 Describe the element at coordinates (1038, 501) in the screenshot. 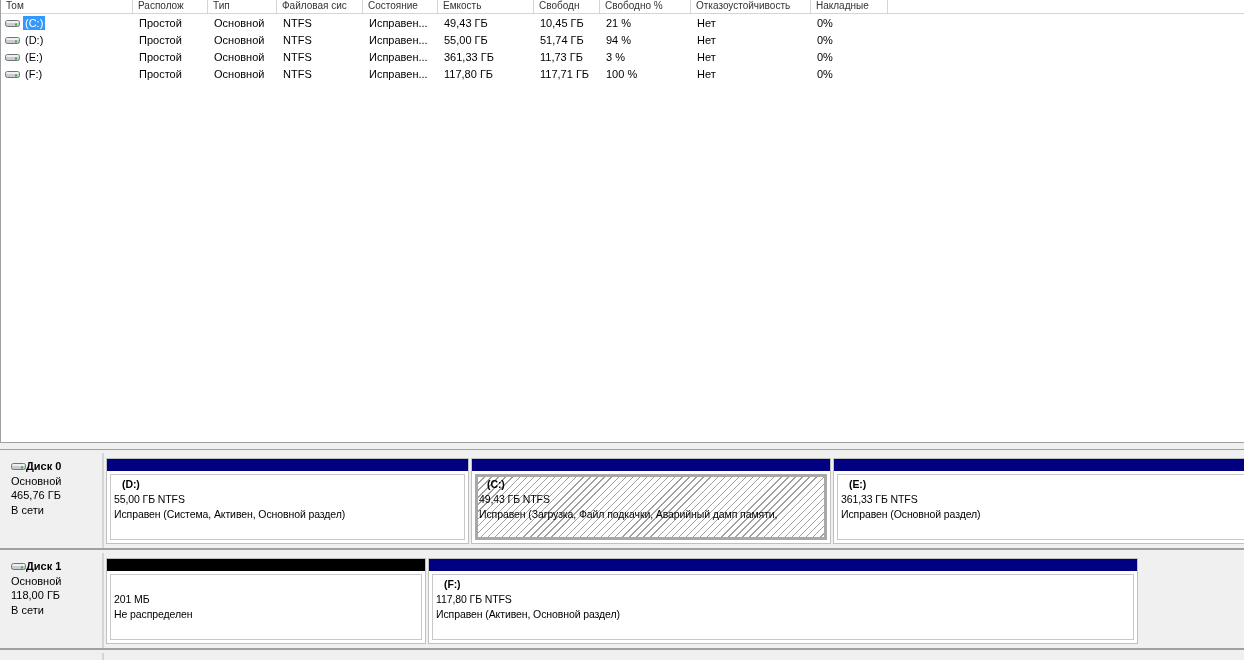

I see `partition-block: (E:) 361,33 ГБ NTFS Исправен (Основной раздел)` at that location.